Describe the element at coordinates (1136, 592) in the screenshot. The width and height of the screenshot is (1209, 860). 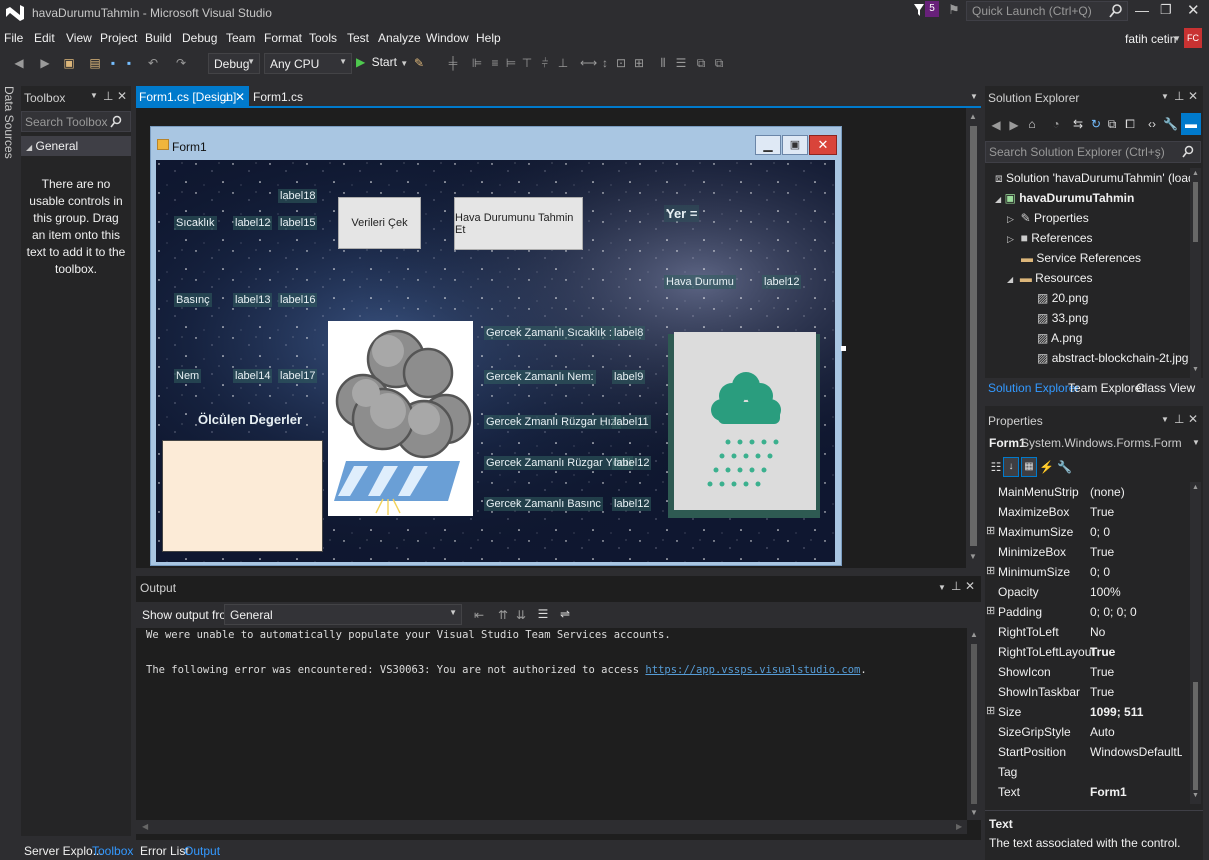
I see `property-value: 100%` at that location.